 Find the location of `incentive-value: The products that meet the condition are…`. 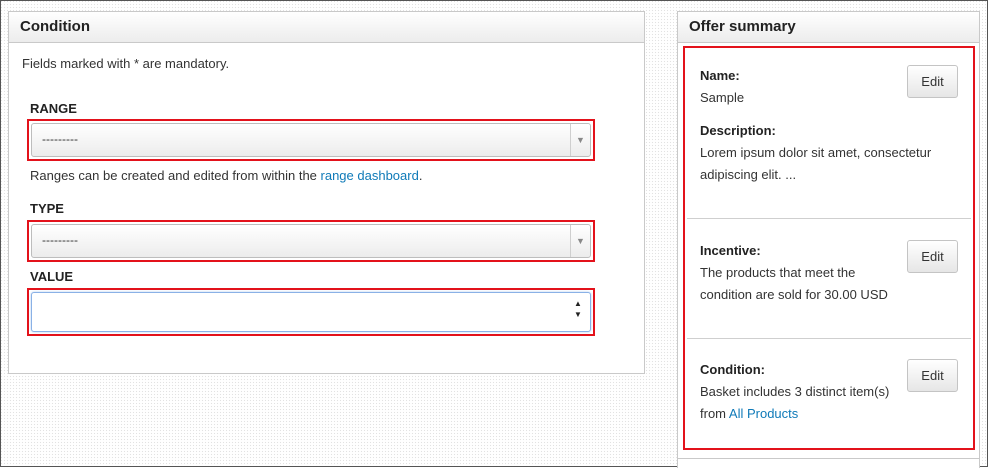

incentive-value: The products that meet the condition are… is located at coordinates (794, 283).